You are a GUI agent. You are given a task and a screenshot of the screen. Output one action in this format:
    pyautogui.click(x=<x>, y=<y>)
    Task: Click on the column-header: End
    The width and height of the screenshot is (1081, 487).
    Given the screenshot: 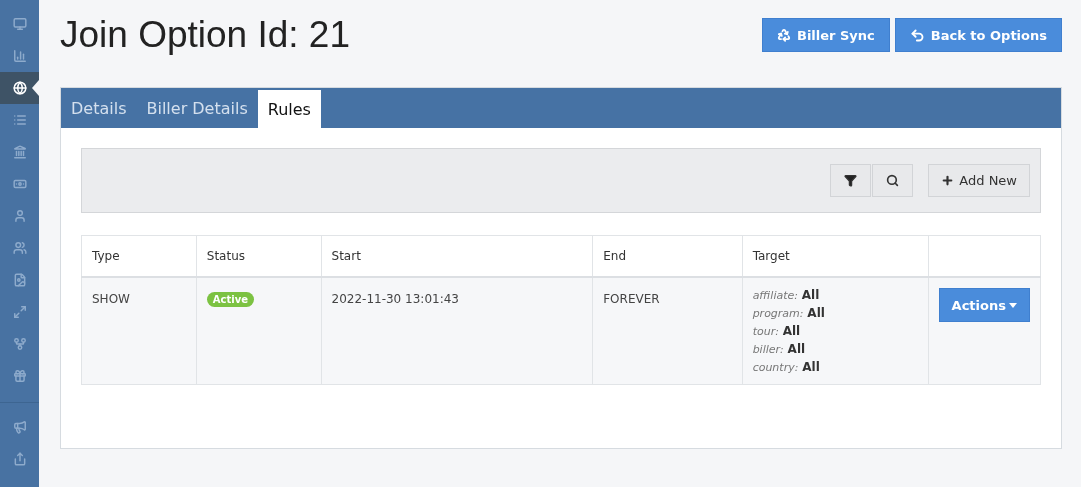 What is the action you would take?
    pyautogui.click(x=667, y=256)
    